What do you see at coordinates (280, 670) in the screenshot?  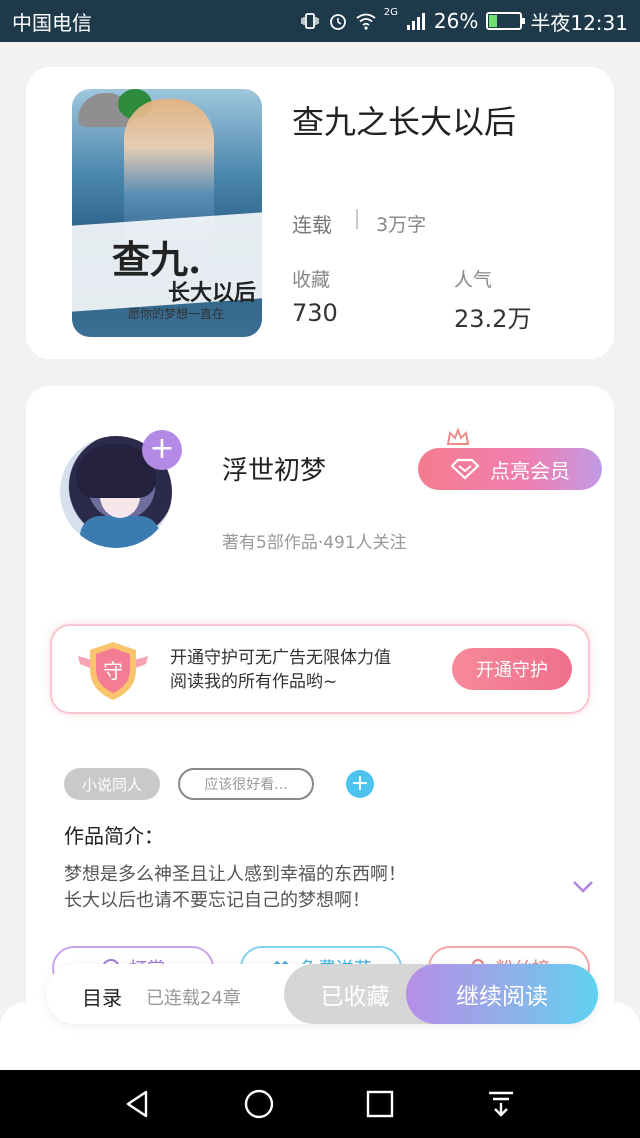 I see `guard-text: 开通守护可无广告无限体力值 阅读我的所有作品哟~` at bounding box center [280, 670].